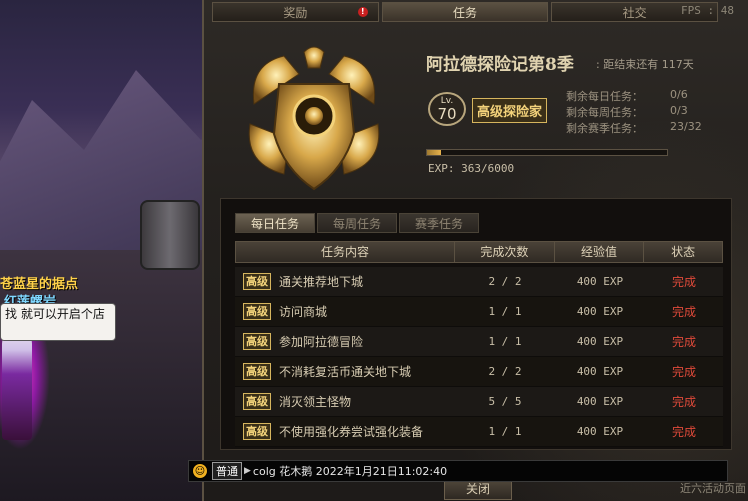 This screenshot has width=748, height=501. Describe the element at coordinates (479, 432) in the screenshot. I see `table-row: 高级 不使用强化券尝试强化装备 1 / 1 400 EXP 完成` at that location.